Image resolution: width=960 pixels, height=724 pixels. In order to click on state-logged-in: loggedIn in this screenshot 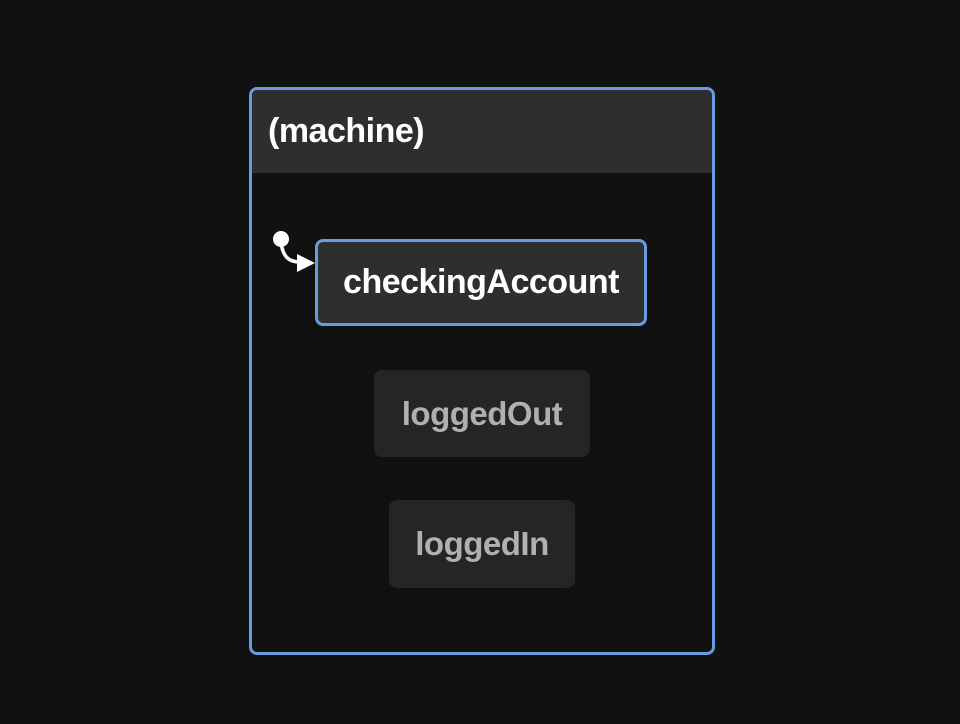, I will do `click(482, 544)`.